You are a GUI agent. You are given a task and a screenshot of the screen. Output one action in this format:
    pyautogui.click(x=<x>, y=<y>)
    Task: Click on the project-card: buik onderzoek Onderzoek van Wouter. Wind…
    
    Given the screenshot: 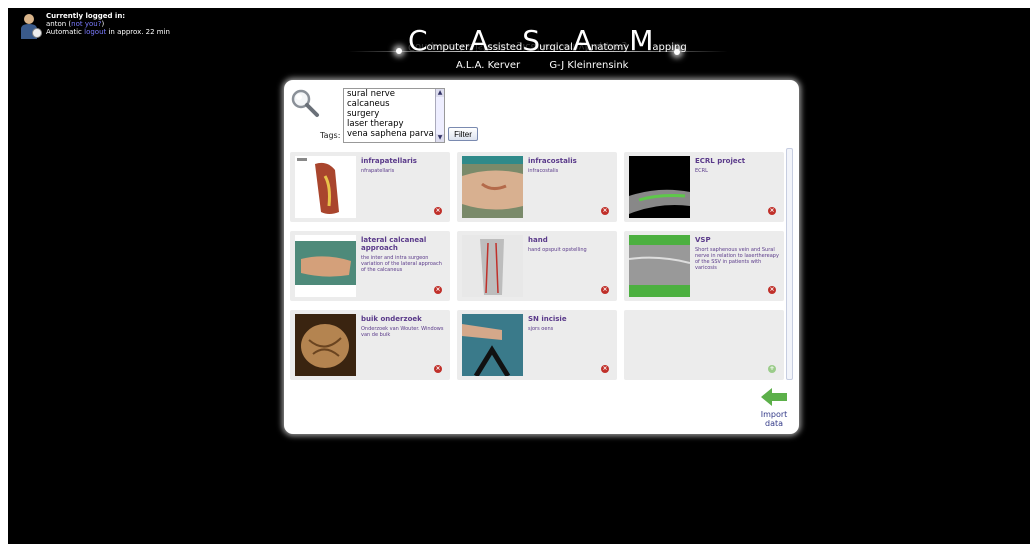 What is the action you would take?
    pyautogui.click(x=370, y=345)
    